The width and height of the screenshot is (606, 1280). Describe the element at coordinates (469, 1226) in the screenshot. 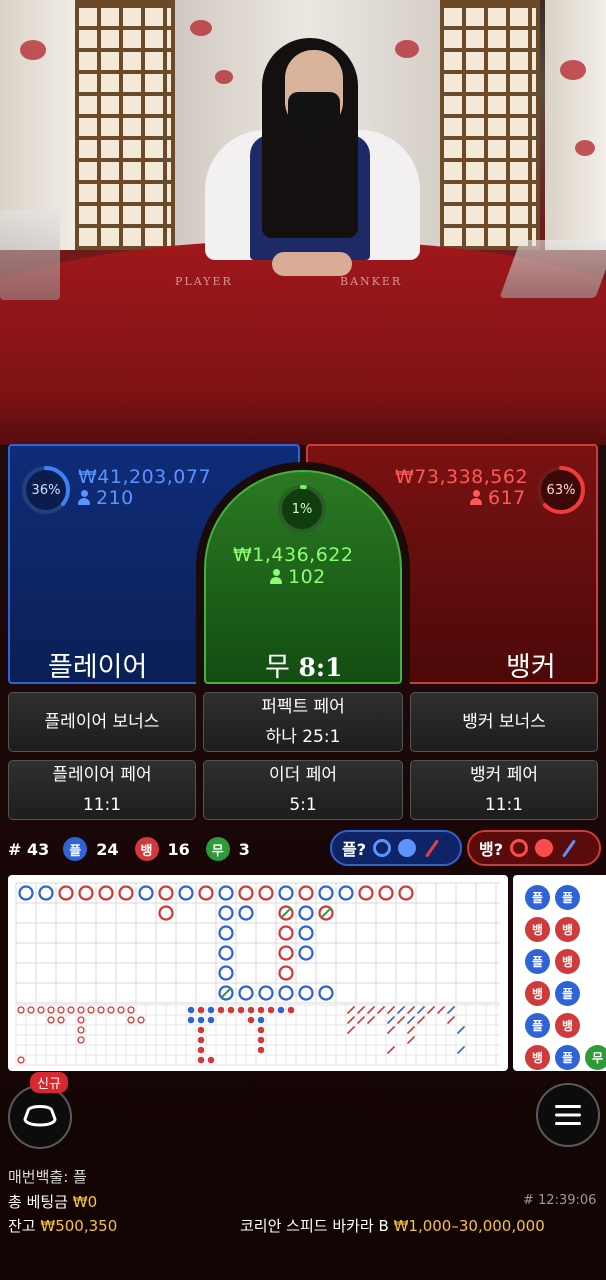

I see `bet-limits: ₩1,000–30,000,000` at that location.